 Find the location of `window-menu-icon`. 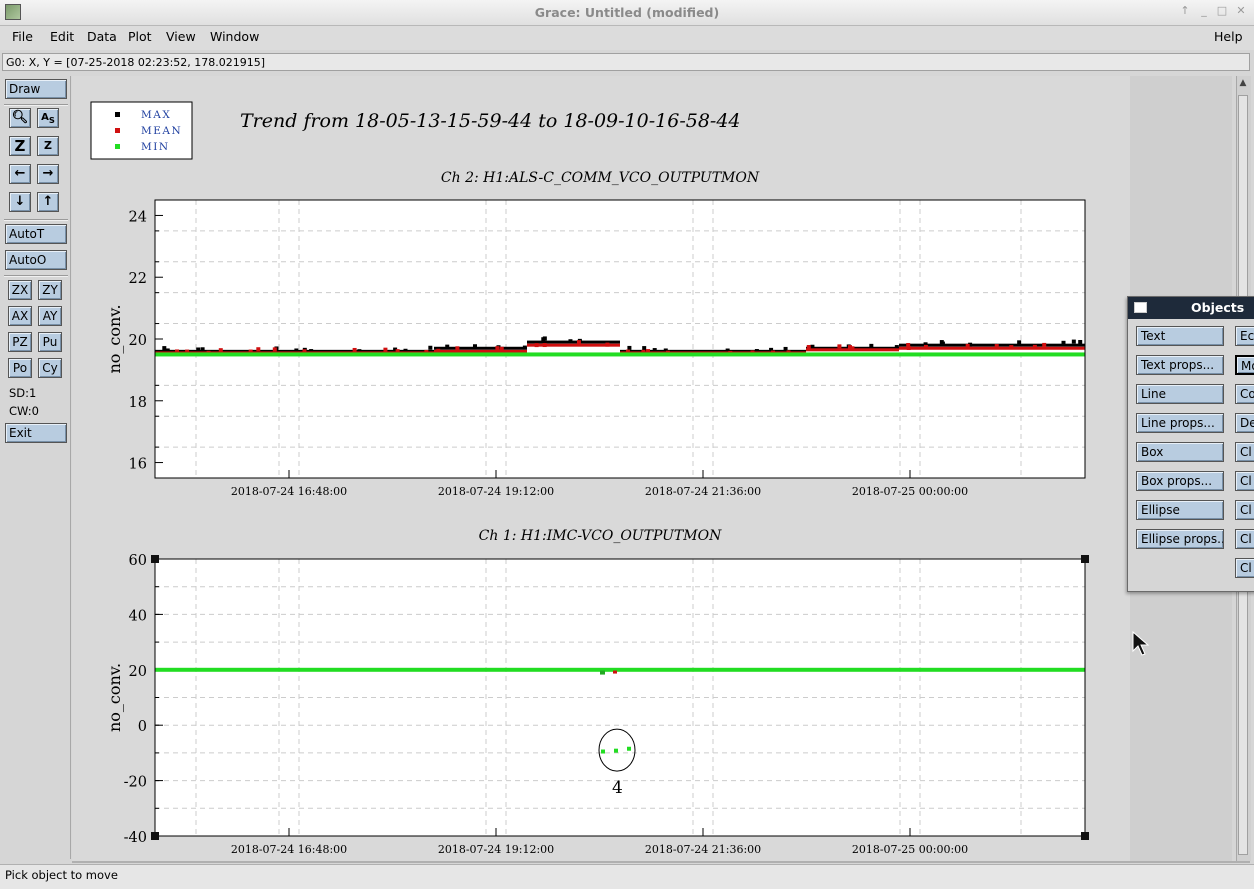

window-menu-icon is located at coordinates (1140, 307).